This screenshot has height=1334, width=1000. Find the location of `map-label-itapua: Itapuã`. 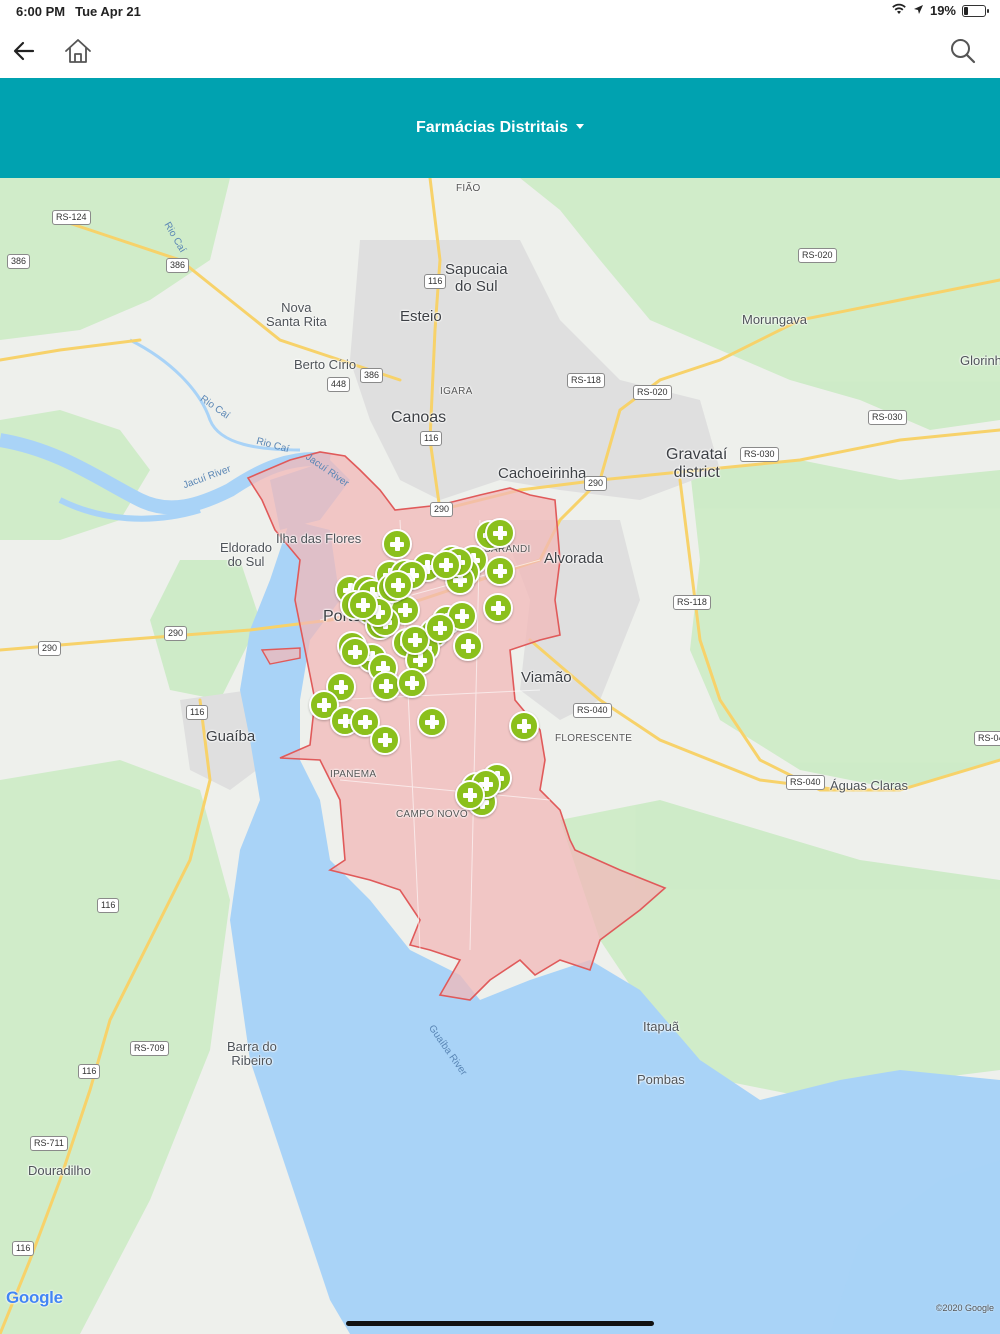

map-label-itapua: Itapuã is located at coordinates (661, 1026).